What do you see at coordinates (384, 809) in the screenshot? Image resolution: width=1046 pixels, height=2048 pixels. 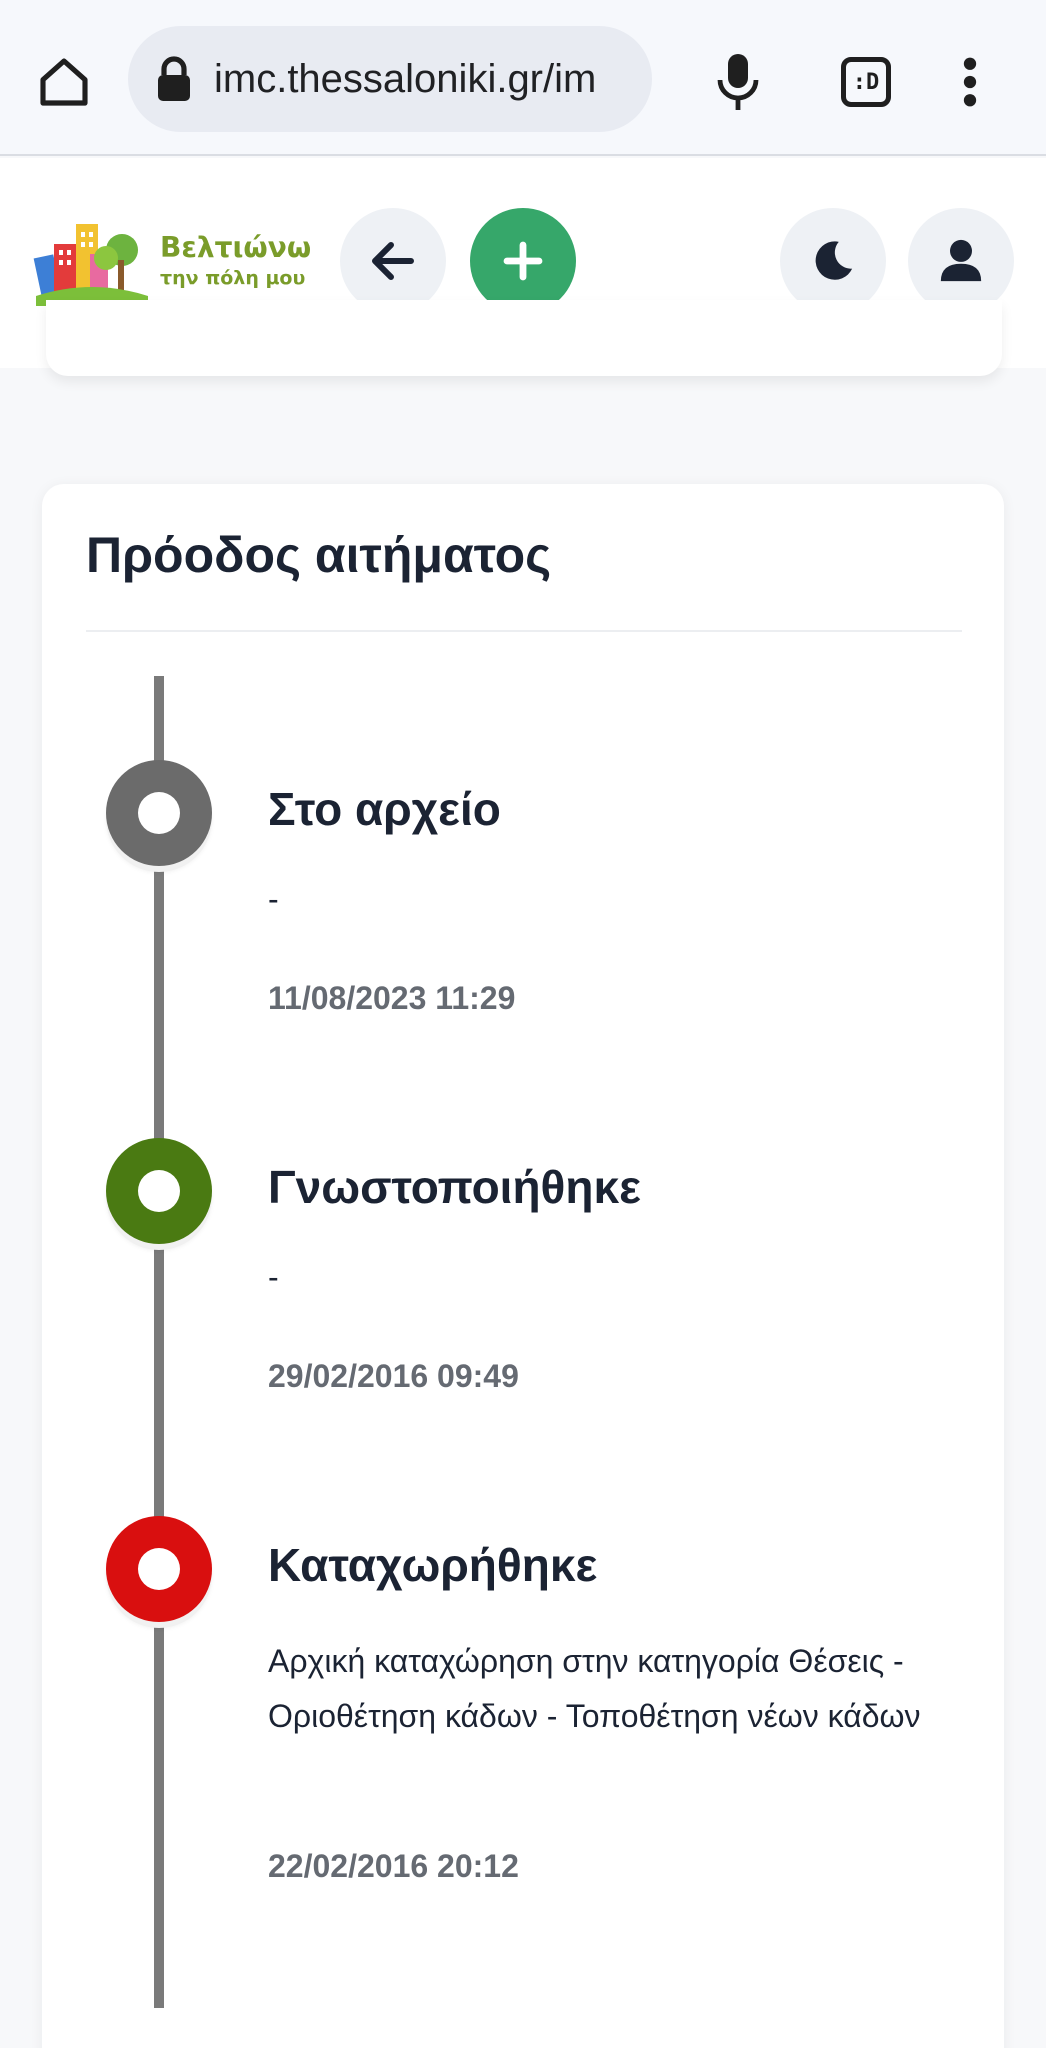 I see `step-title: Στο αρχείο` at bounding box center [384, 809].